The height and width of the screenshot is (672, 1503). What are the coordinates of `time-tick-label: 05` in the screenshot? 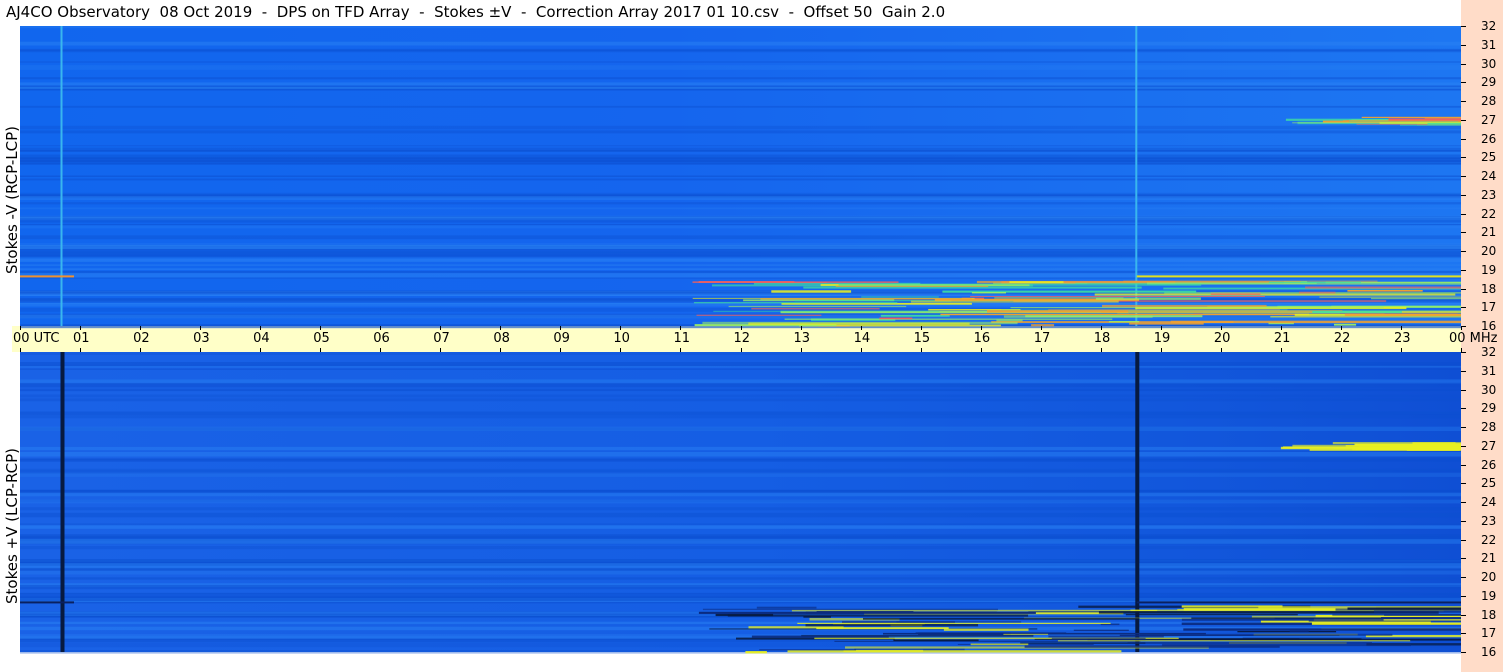 It's located at (321, 338).